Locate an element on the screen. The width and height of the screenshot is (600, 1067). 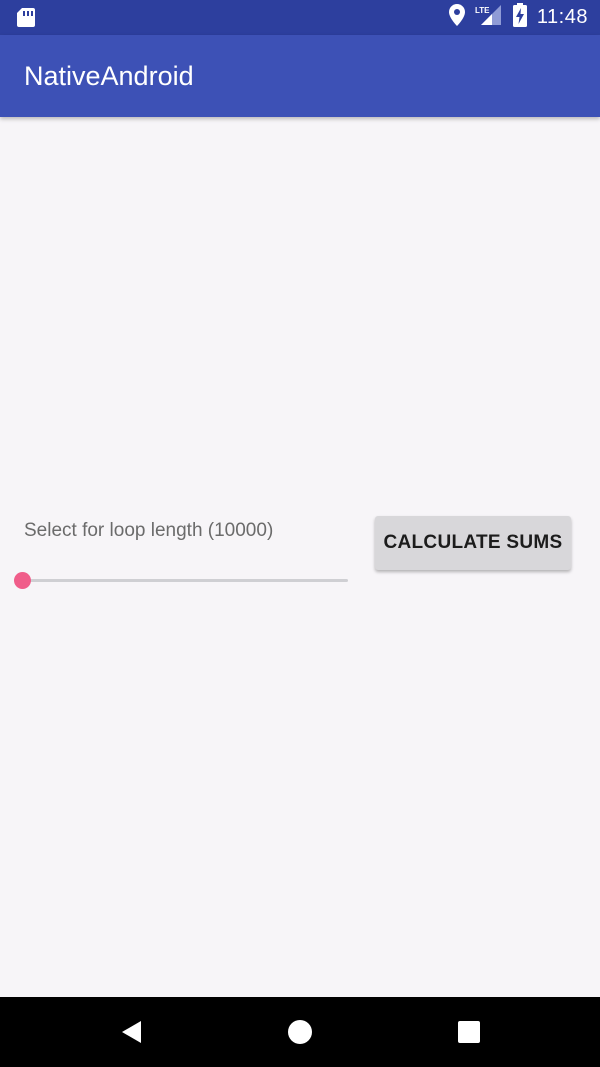
navigation-bar is located at coordinates (300, 1032).